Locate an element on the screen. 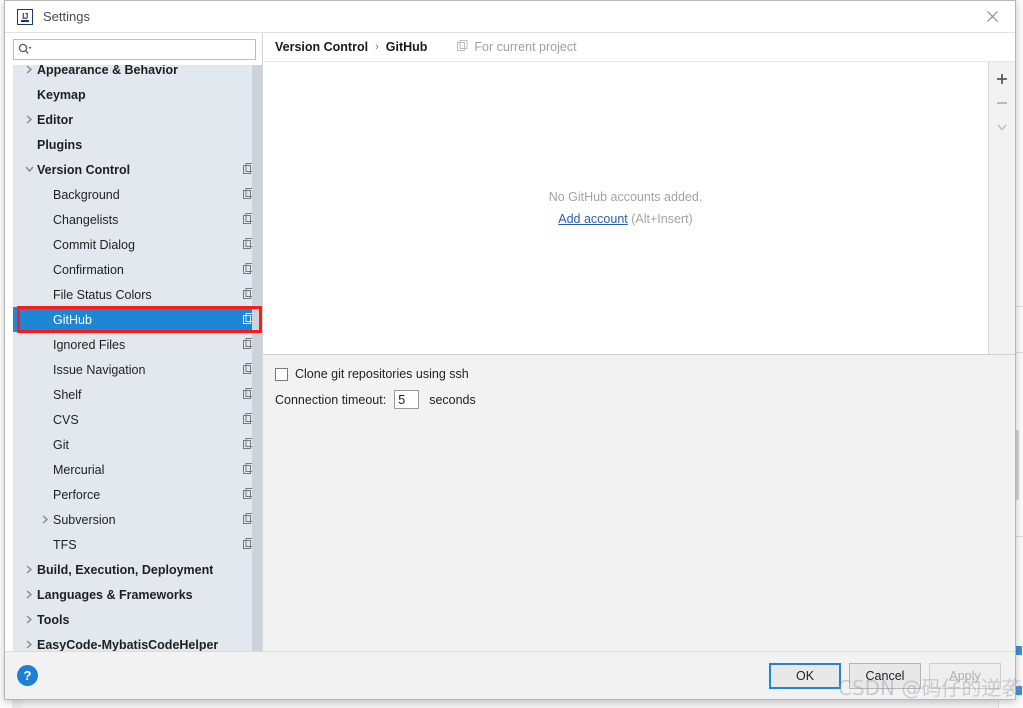 Image resolution: width=1023 pixels, height=708 pixels. sidebar-item-editor: Editor is located at coordinates (137, 119).